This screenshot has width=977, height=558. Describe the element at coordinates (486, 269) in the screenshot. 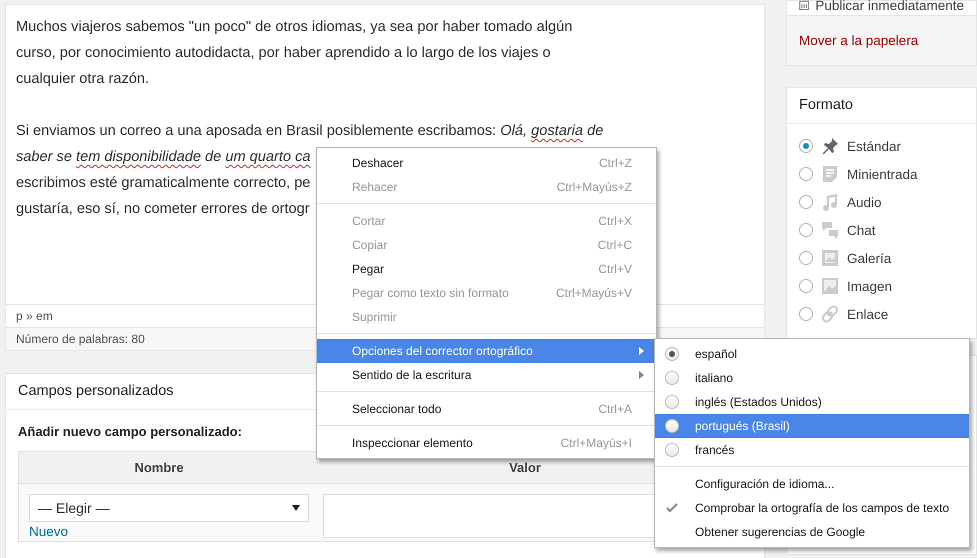

I see `menu-item: Pegar Ctrl+V` at that location.